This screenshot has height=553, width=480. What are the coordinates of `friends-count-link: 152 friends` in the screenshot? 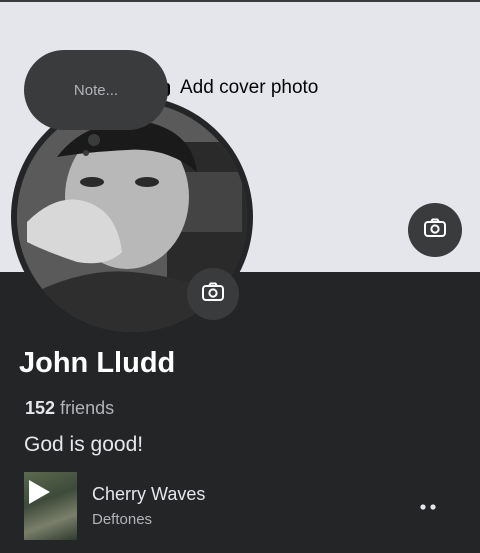 It's located at (69, 408).